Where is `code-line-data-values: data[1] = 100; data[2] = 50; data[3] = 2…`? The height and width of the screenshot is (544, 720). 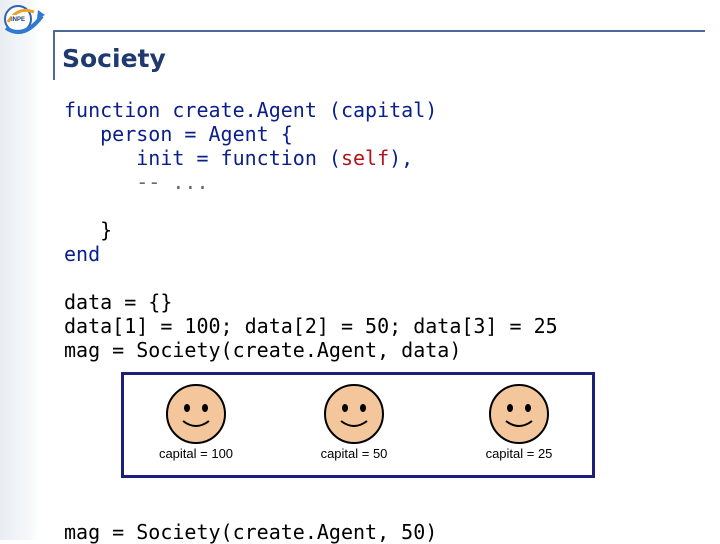
code-line-data-values: data[1] = 100; data[2] = 50; data[3] = 2… is located at coordinates (311, 326).